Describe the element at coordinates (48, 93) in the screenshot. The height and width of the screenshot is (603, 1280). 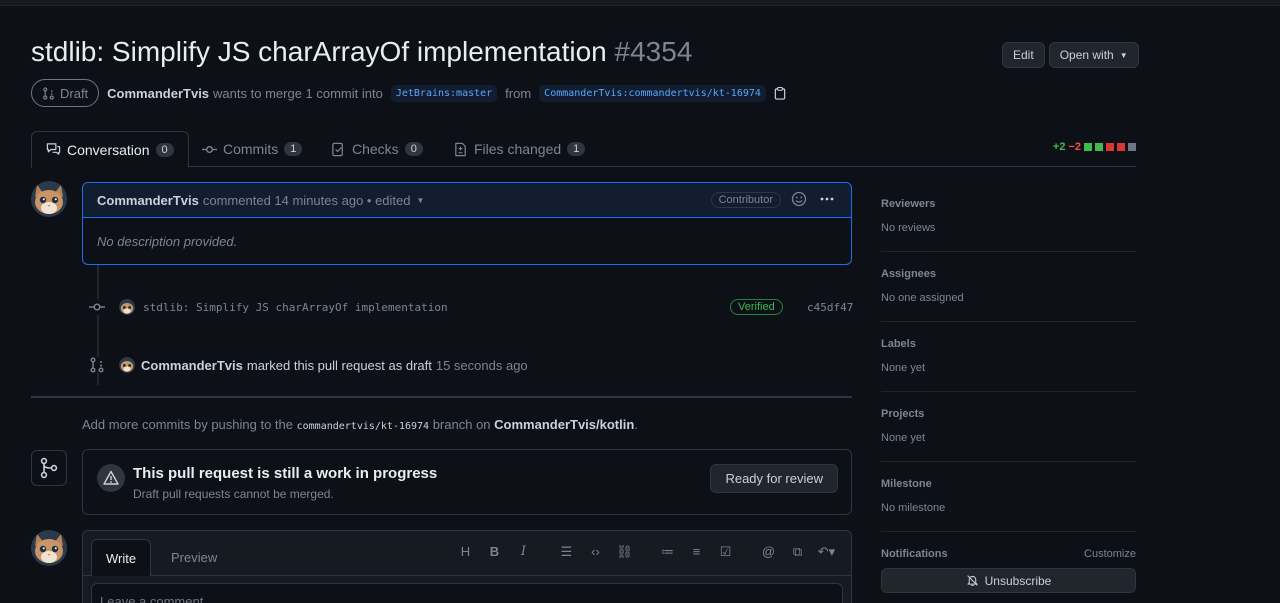
I see `git-pull-request-draft-icon` at that location.